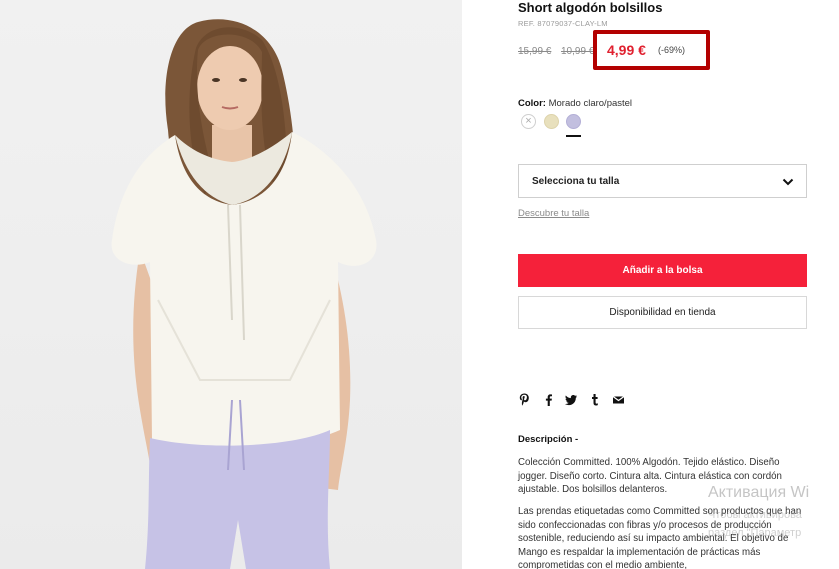  Describe the element at coordinates (573, 121) in the screenshot. I see `color-swatch-lilac` at that location.